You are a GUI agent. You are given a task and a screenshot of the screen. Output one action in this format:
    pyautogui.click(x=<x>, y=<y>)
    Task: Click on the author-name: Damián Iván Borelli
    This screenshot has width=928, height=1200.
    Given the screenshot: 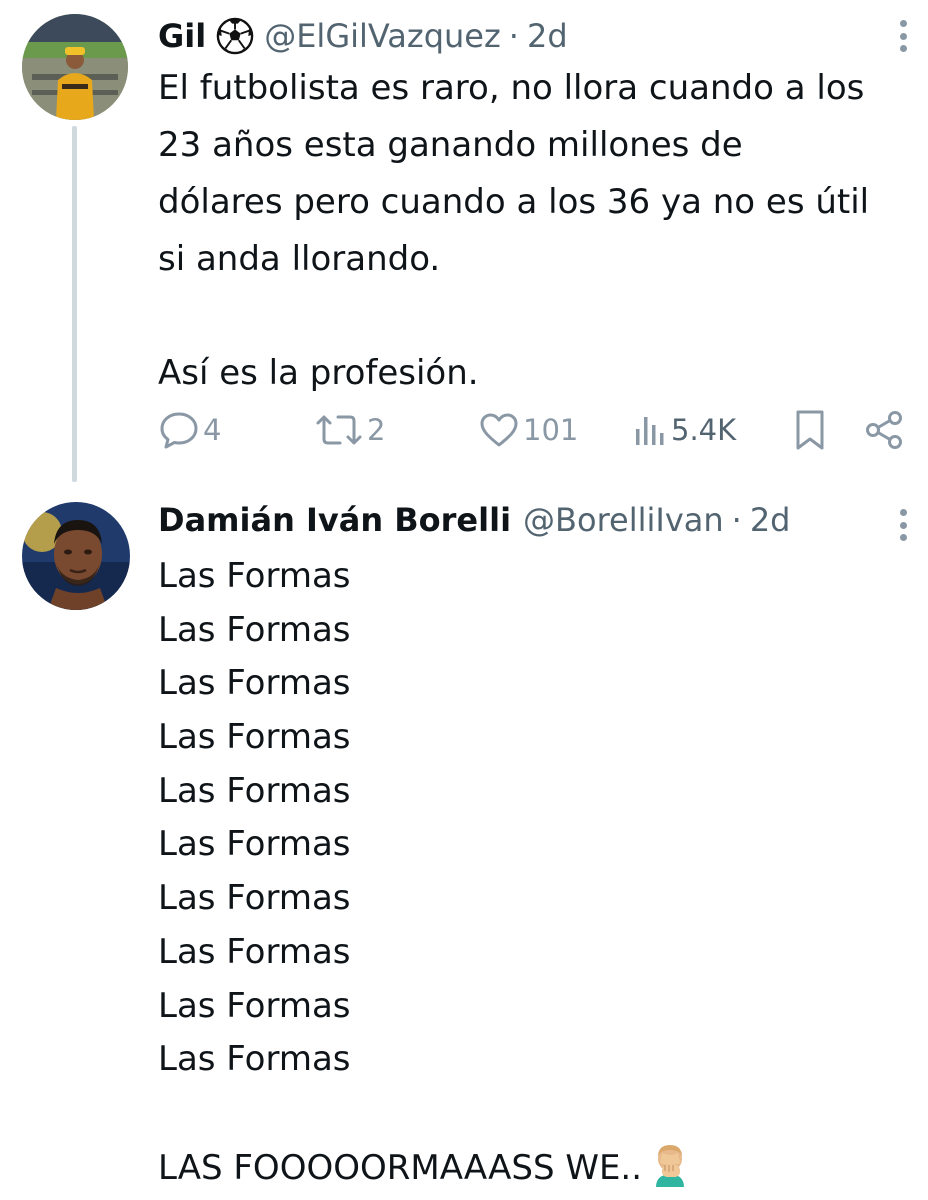 What is the action you would take?
    pyautogui.click(x=334, y=520)
    